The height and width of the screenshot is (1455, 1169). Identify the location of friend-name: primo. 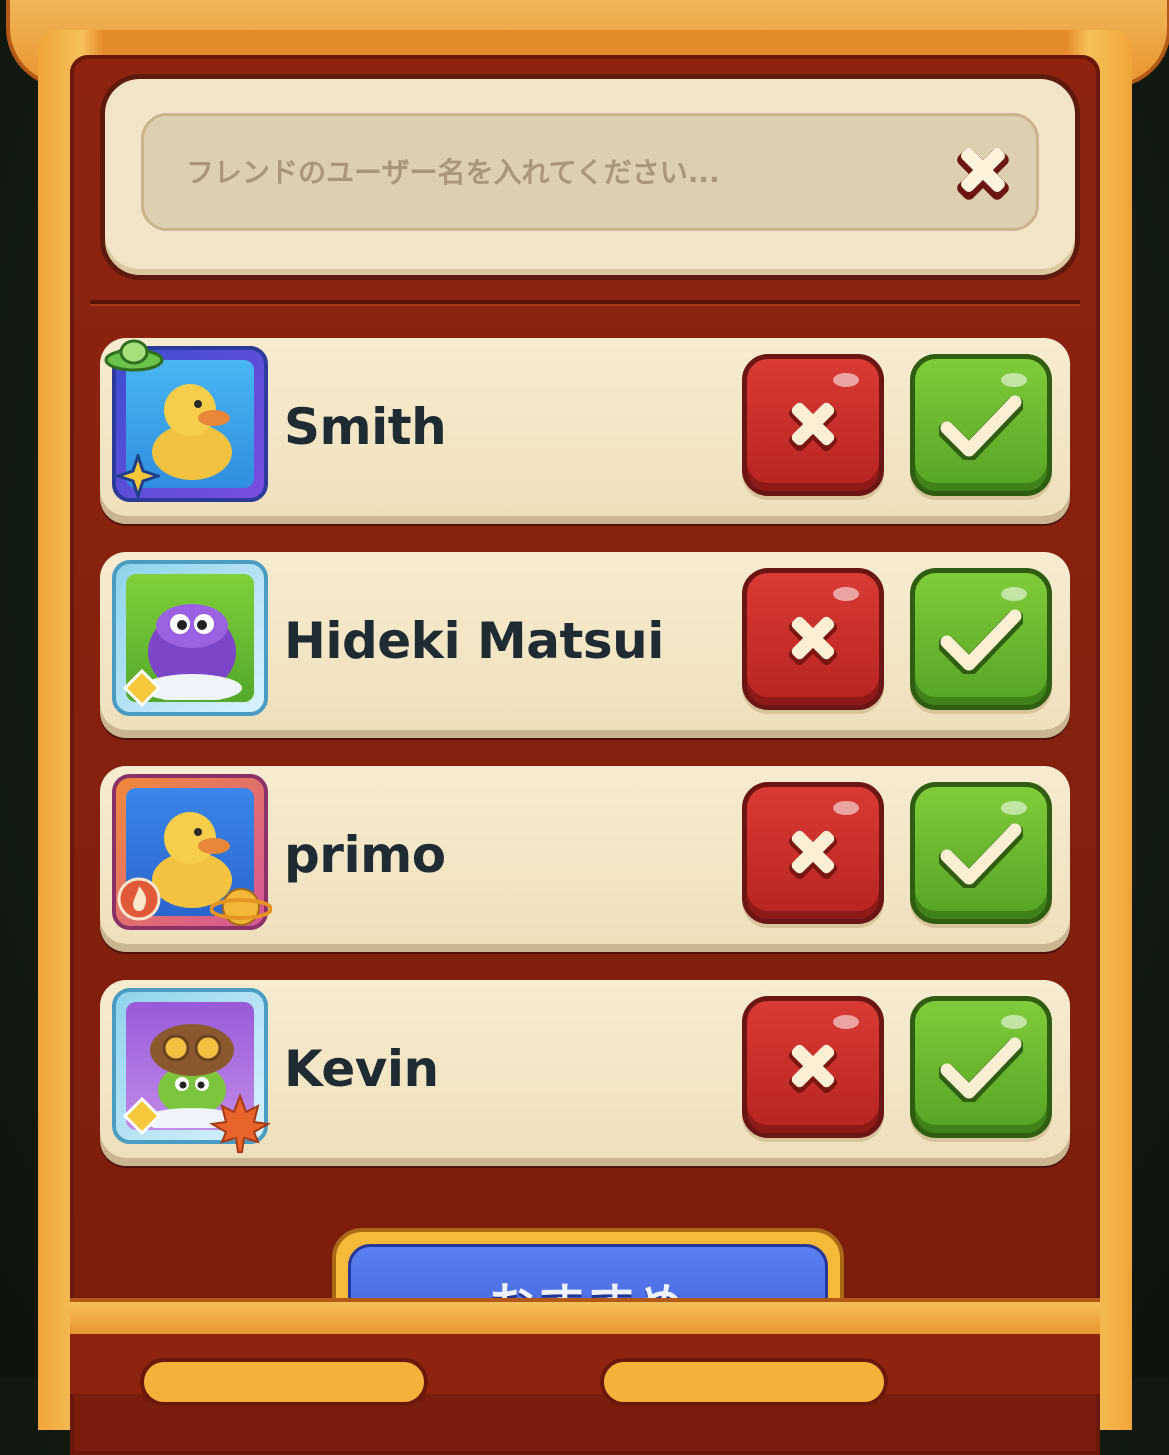
(365, 855).